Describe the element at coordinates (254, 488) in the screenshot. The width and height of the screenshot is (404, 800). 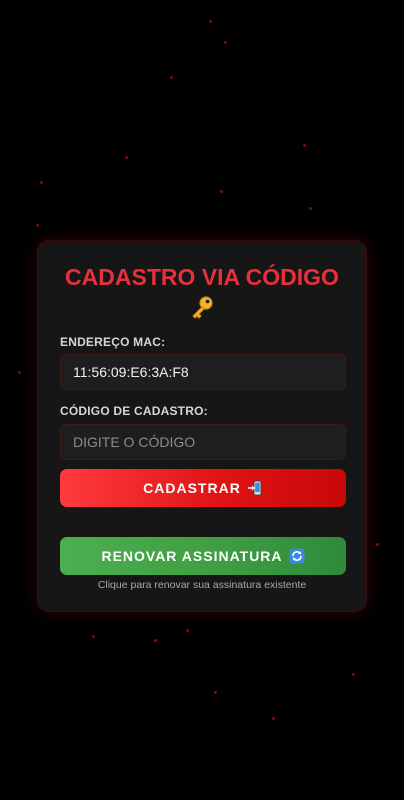
I see `phone-arrow-icon` at that location.